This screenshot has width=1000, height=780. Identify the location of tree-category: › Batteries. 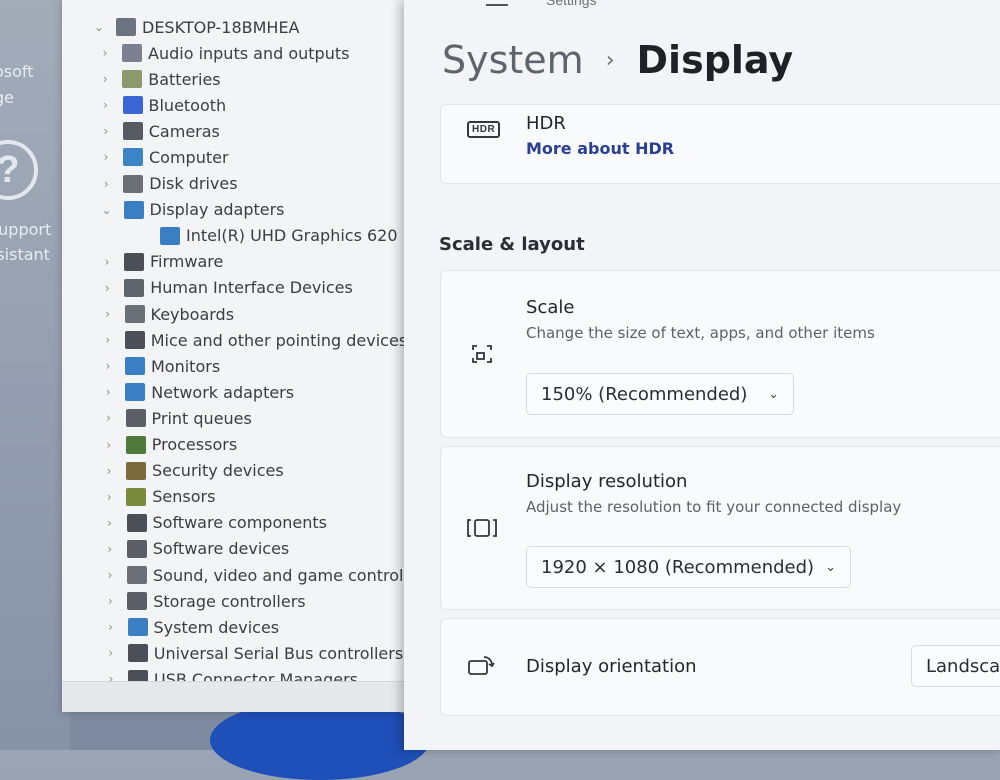
(159, 79).